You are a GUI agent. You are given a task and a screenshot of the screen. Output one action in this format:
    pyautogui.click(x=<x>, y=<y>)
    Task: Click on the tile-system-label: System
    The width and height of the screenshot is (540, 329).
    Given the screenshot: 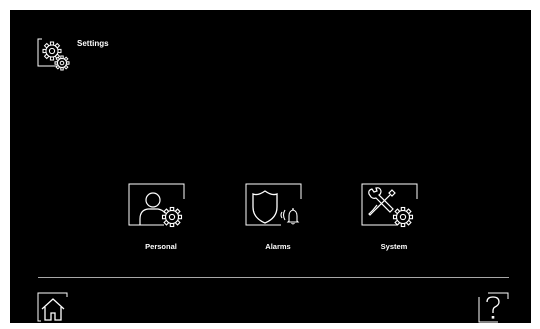 What is the action you would take?
    pyautogui.click(x=394, y=246)
    